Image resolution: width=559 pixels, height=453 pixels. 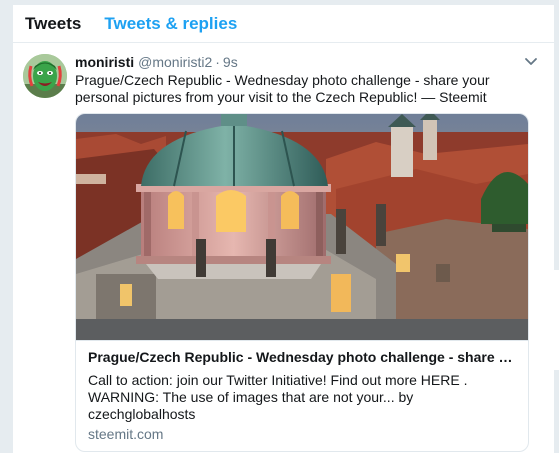 I want to click on card-domain: steemit.com, so click(x=126, y=434).